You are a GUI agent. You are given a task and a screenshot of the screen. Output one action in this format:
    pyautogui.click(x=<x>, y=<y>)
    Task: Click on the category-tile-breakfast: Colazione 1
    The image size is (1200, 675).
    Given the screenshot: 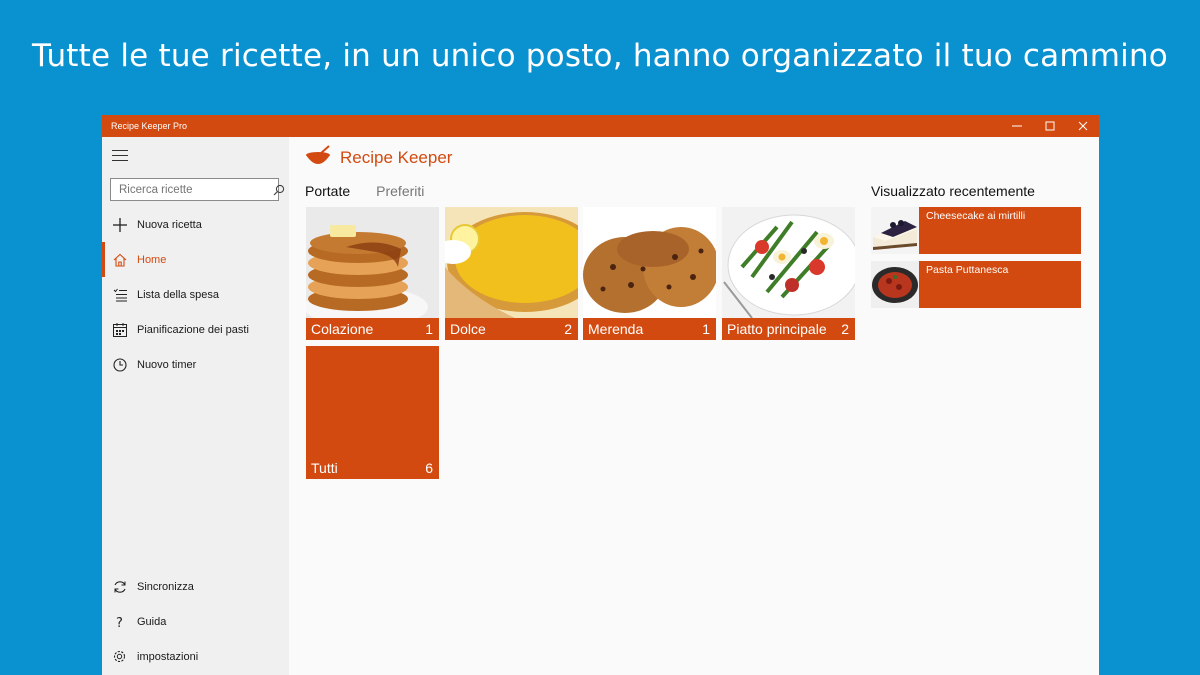 What is the action you would take?
    pyautogui.click(x=372, y=273)
    